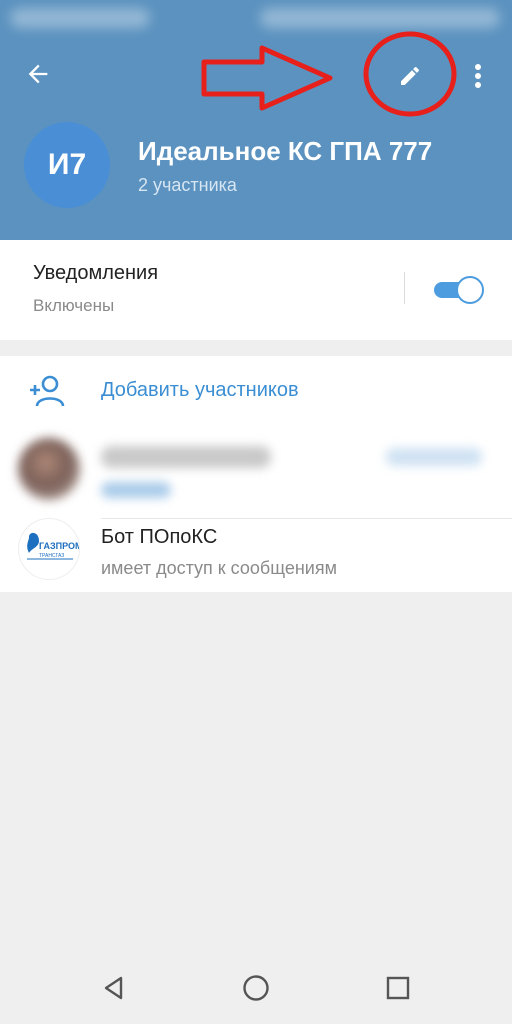 This screenshot has height=1024, width=512. I want to click on arrow-left-icon, so click(38, 74).